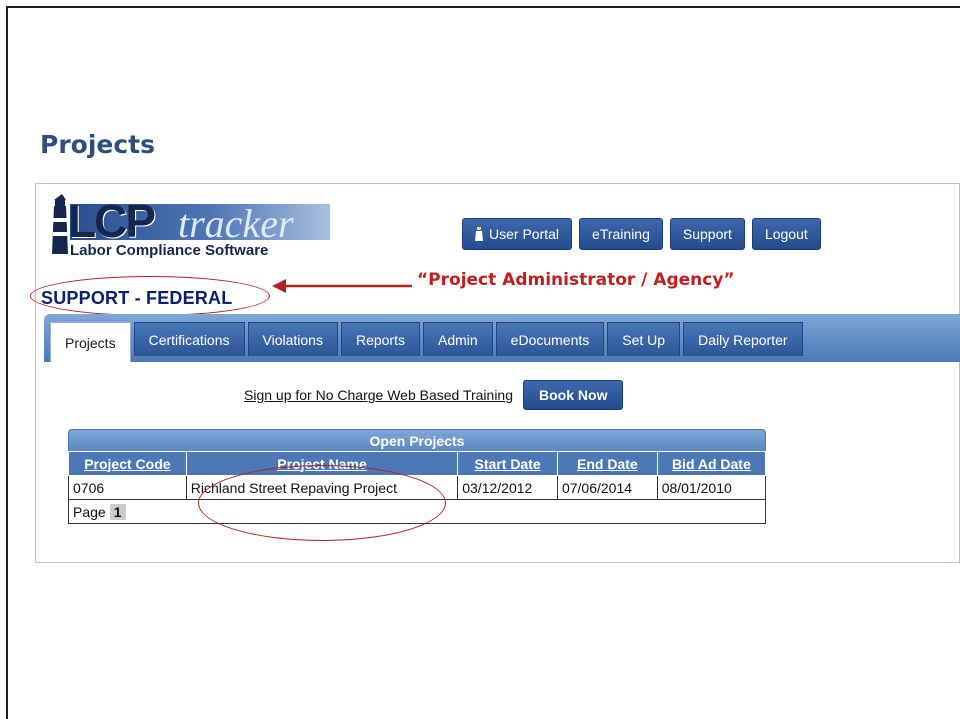 Image resolution: width=960 pixels, height=719 pixels. I want to click on user-portal-label: User Portal, so click(524, 234).